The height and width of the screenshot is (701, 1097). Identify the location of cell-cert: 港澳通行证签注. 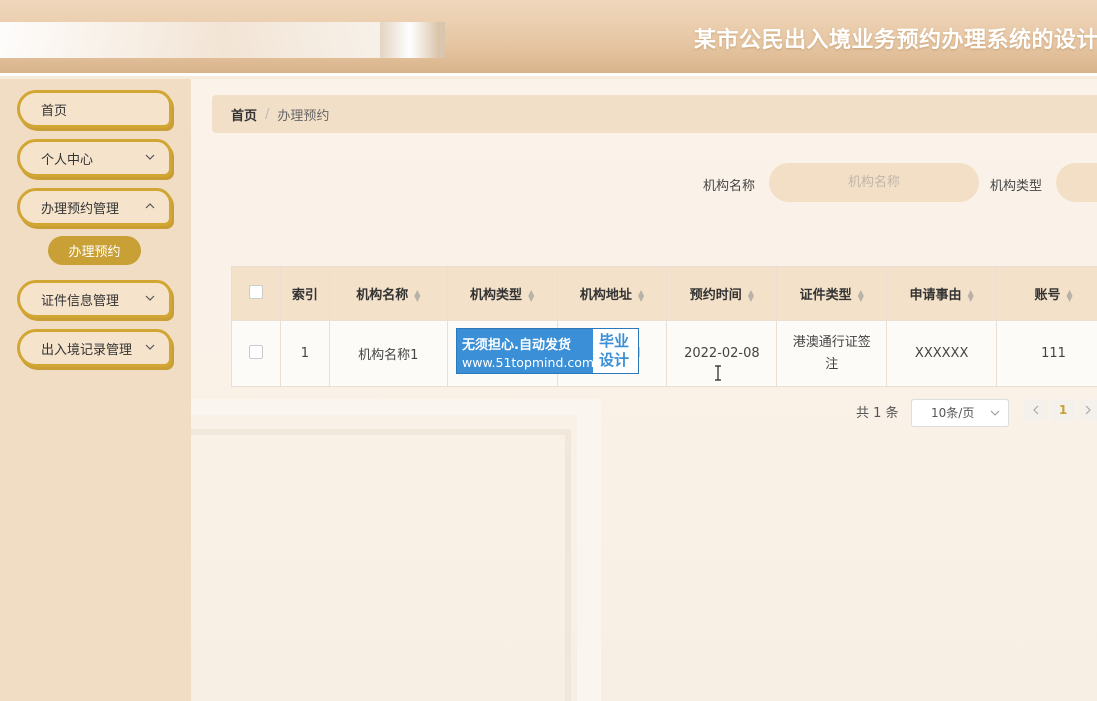
(832, 353).